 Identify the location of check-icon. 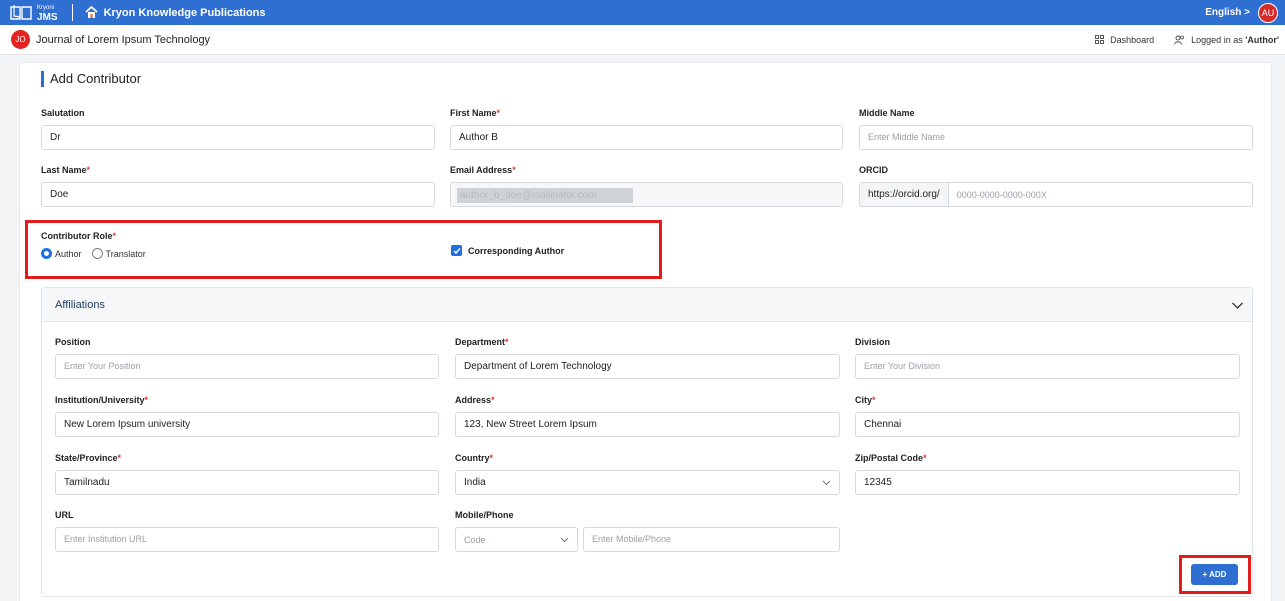
(456, 250).